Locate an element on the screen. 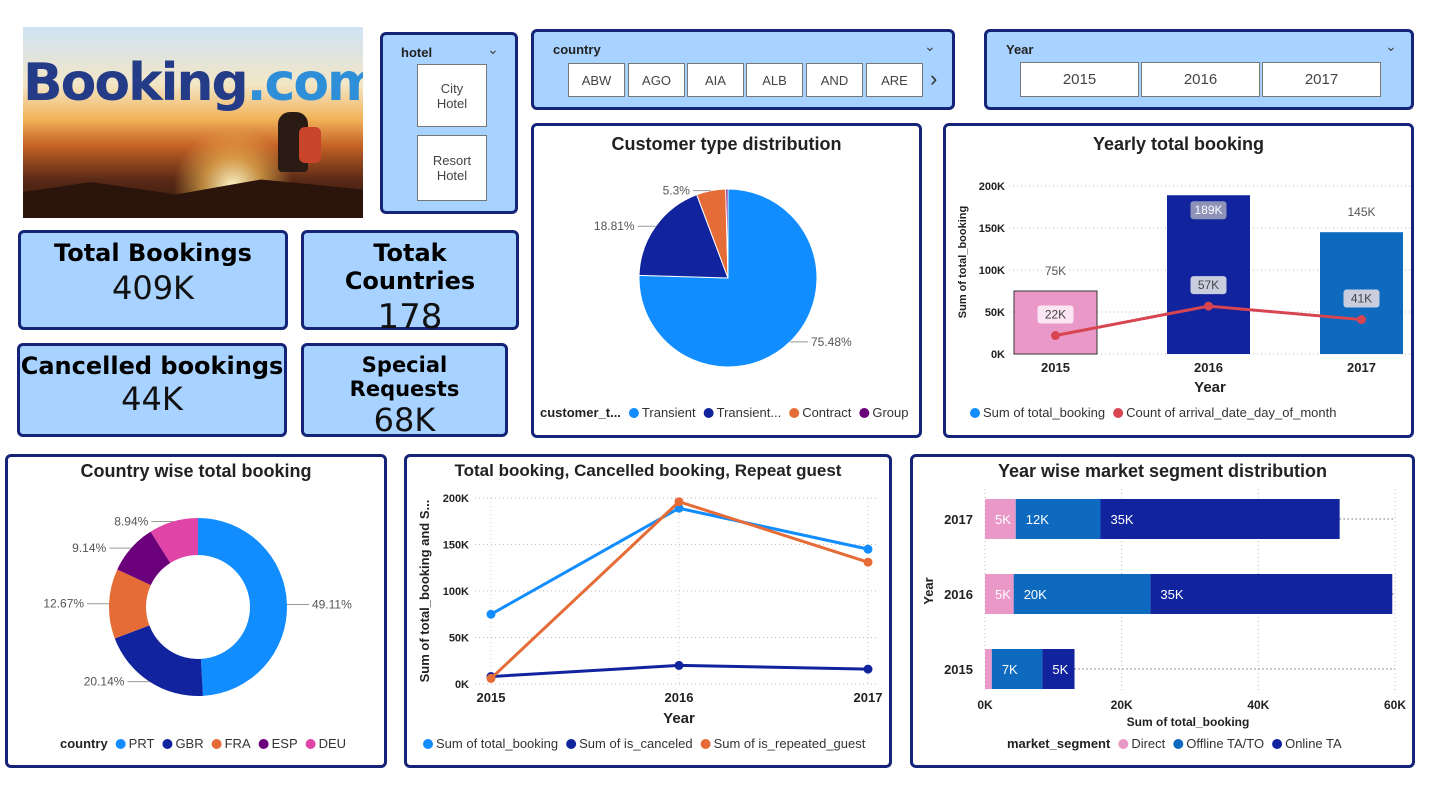 This screenshot has height=787, width=1441. data-label: 41K is located at coordinates (1361, 299).